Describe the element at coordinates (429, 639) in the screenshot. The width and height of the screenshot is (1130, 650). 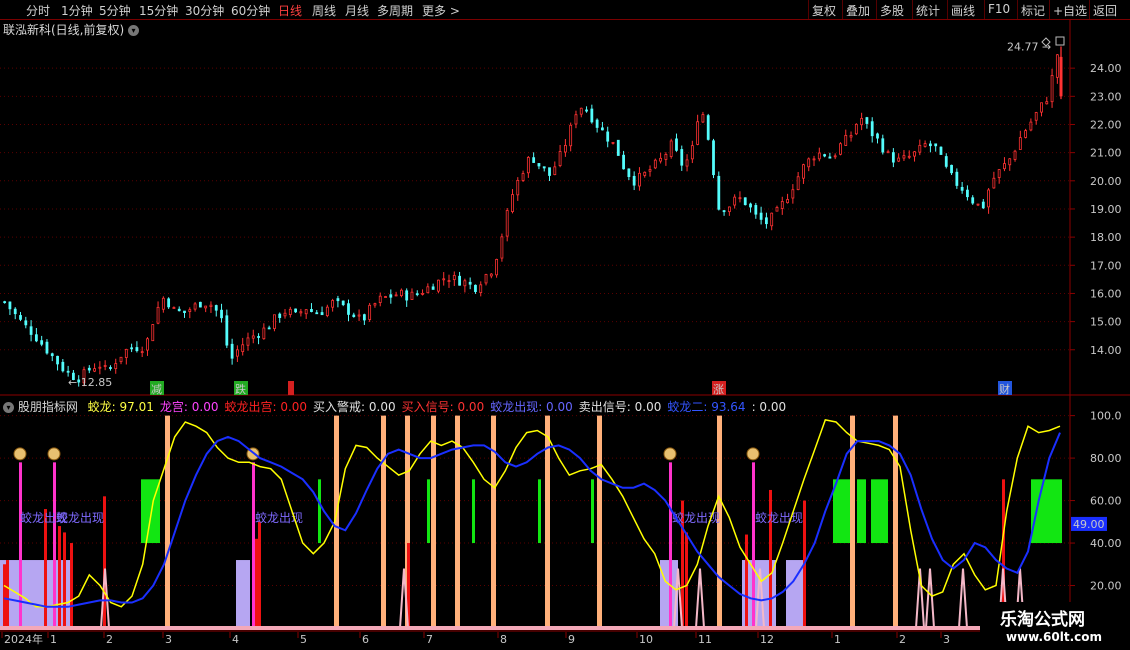
I see `time-label: 7` at that location.